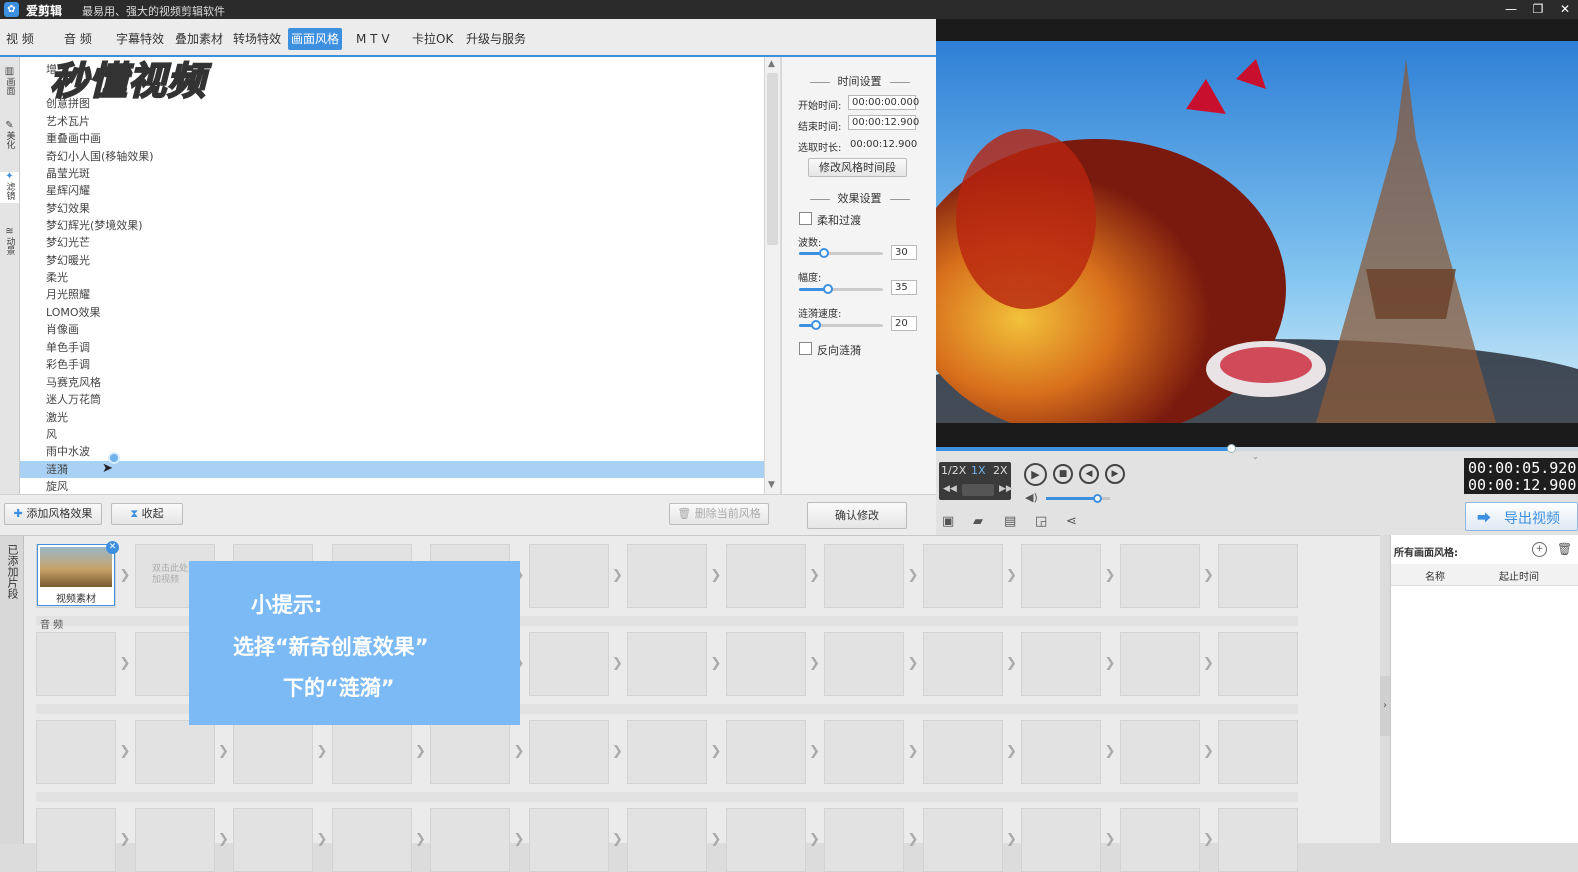  Describe the element at coordinates (199, 39) in the screenshot. I see `tab-overlay-material: 叠加素材` at that location.